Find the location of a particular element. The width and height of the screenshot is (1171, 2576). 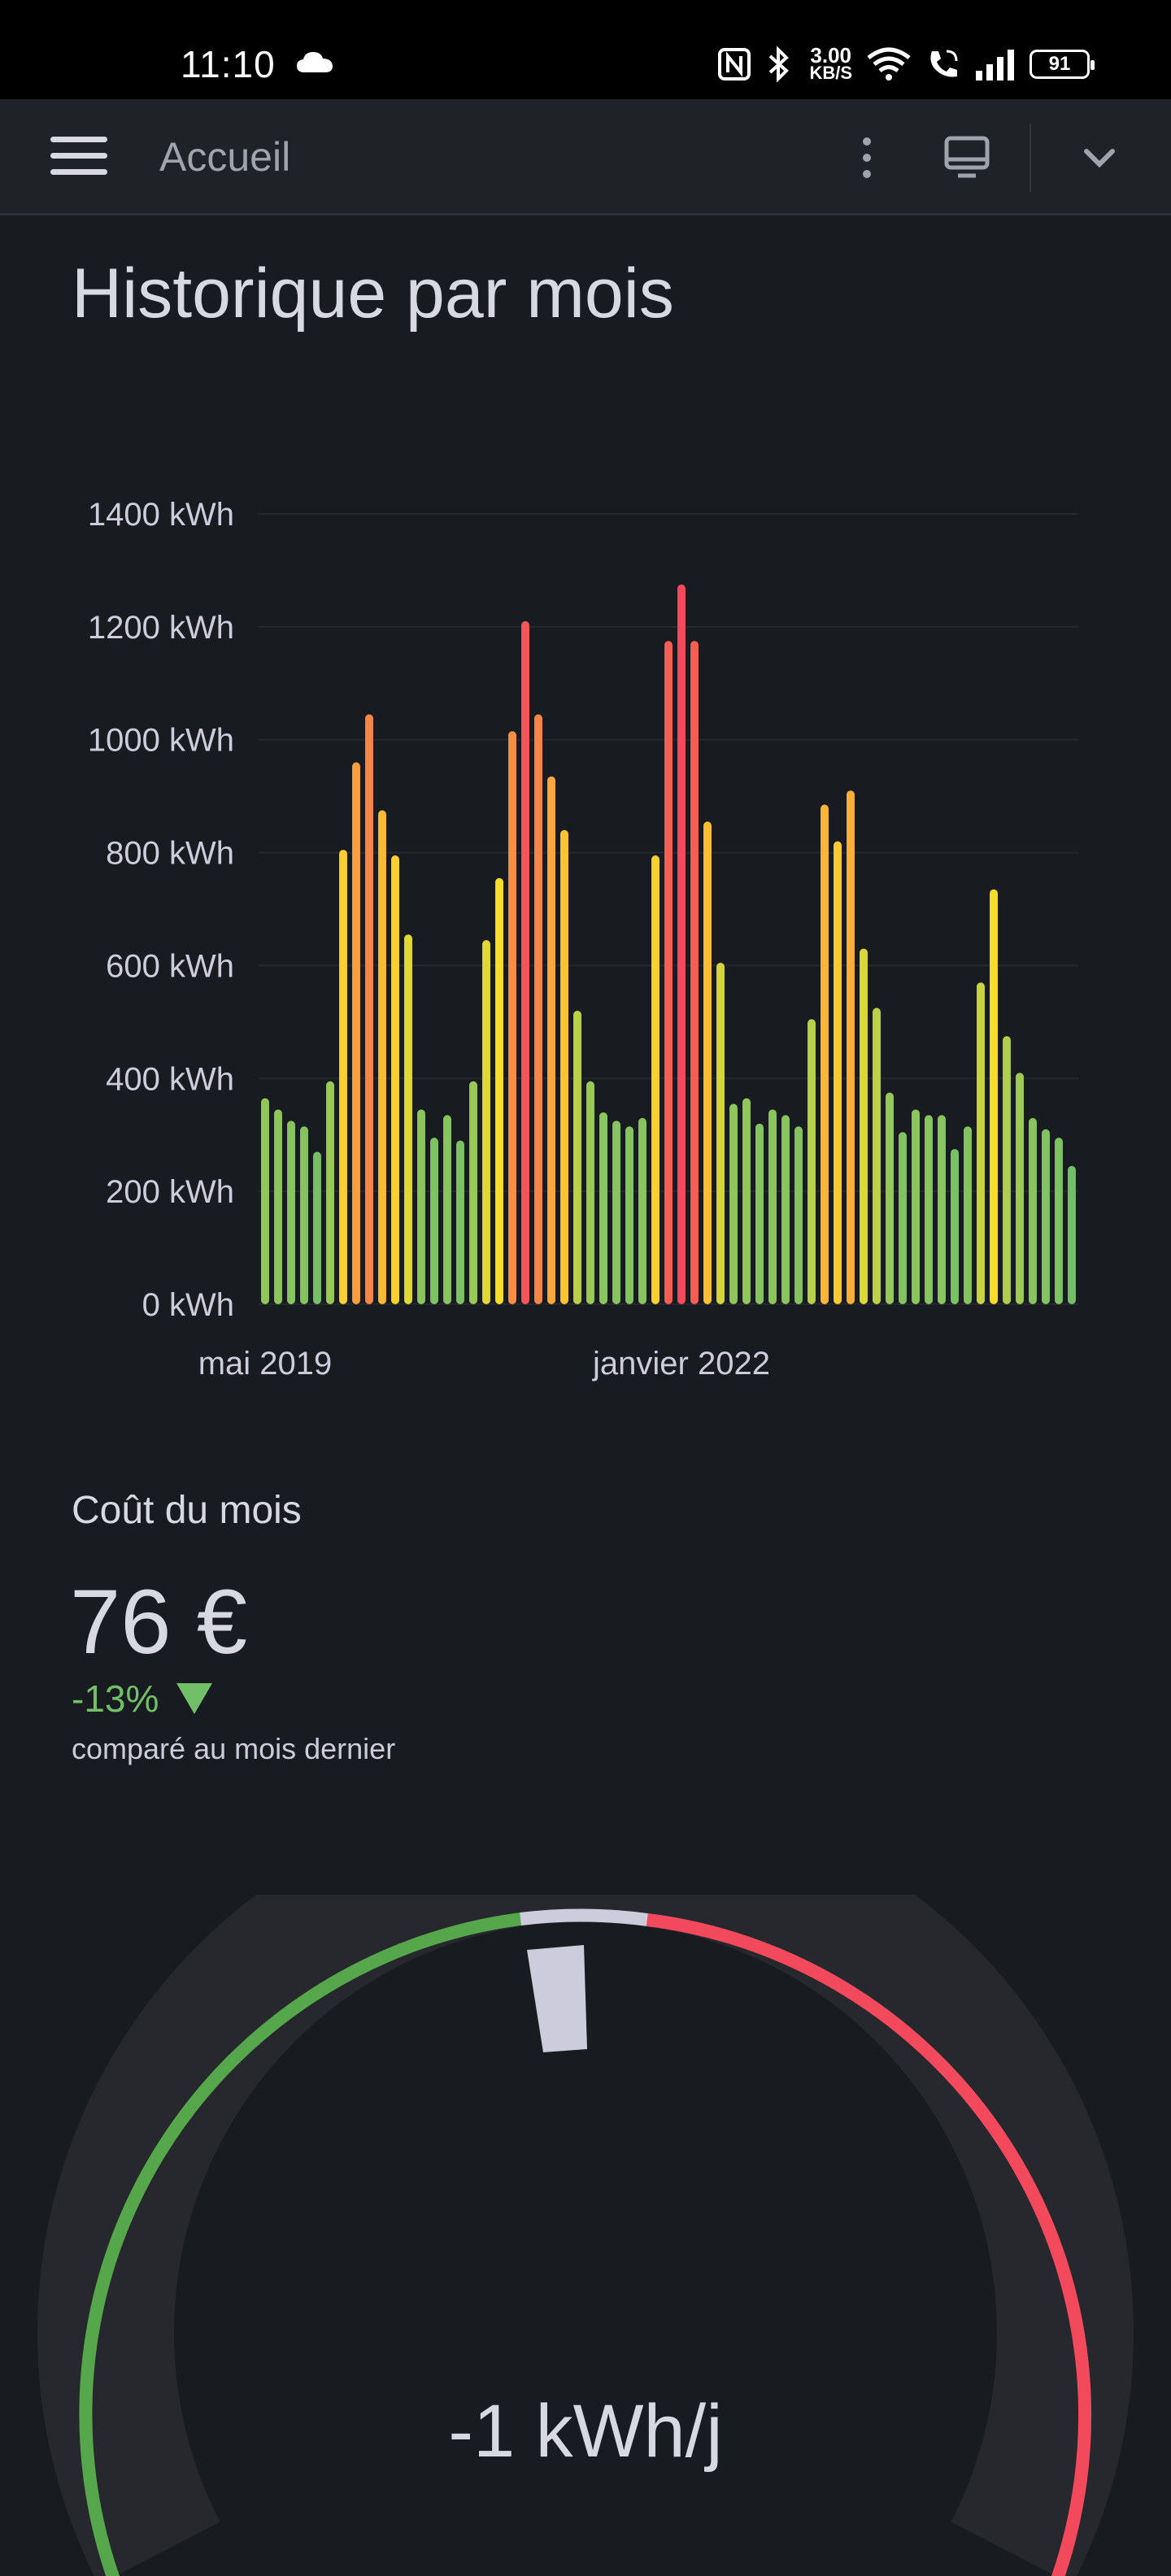

stat-subtitle: comparé au mois dernier is located at coordinates (234, 1749).